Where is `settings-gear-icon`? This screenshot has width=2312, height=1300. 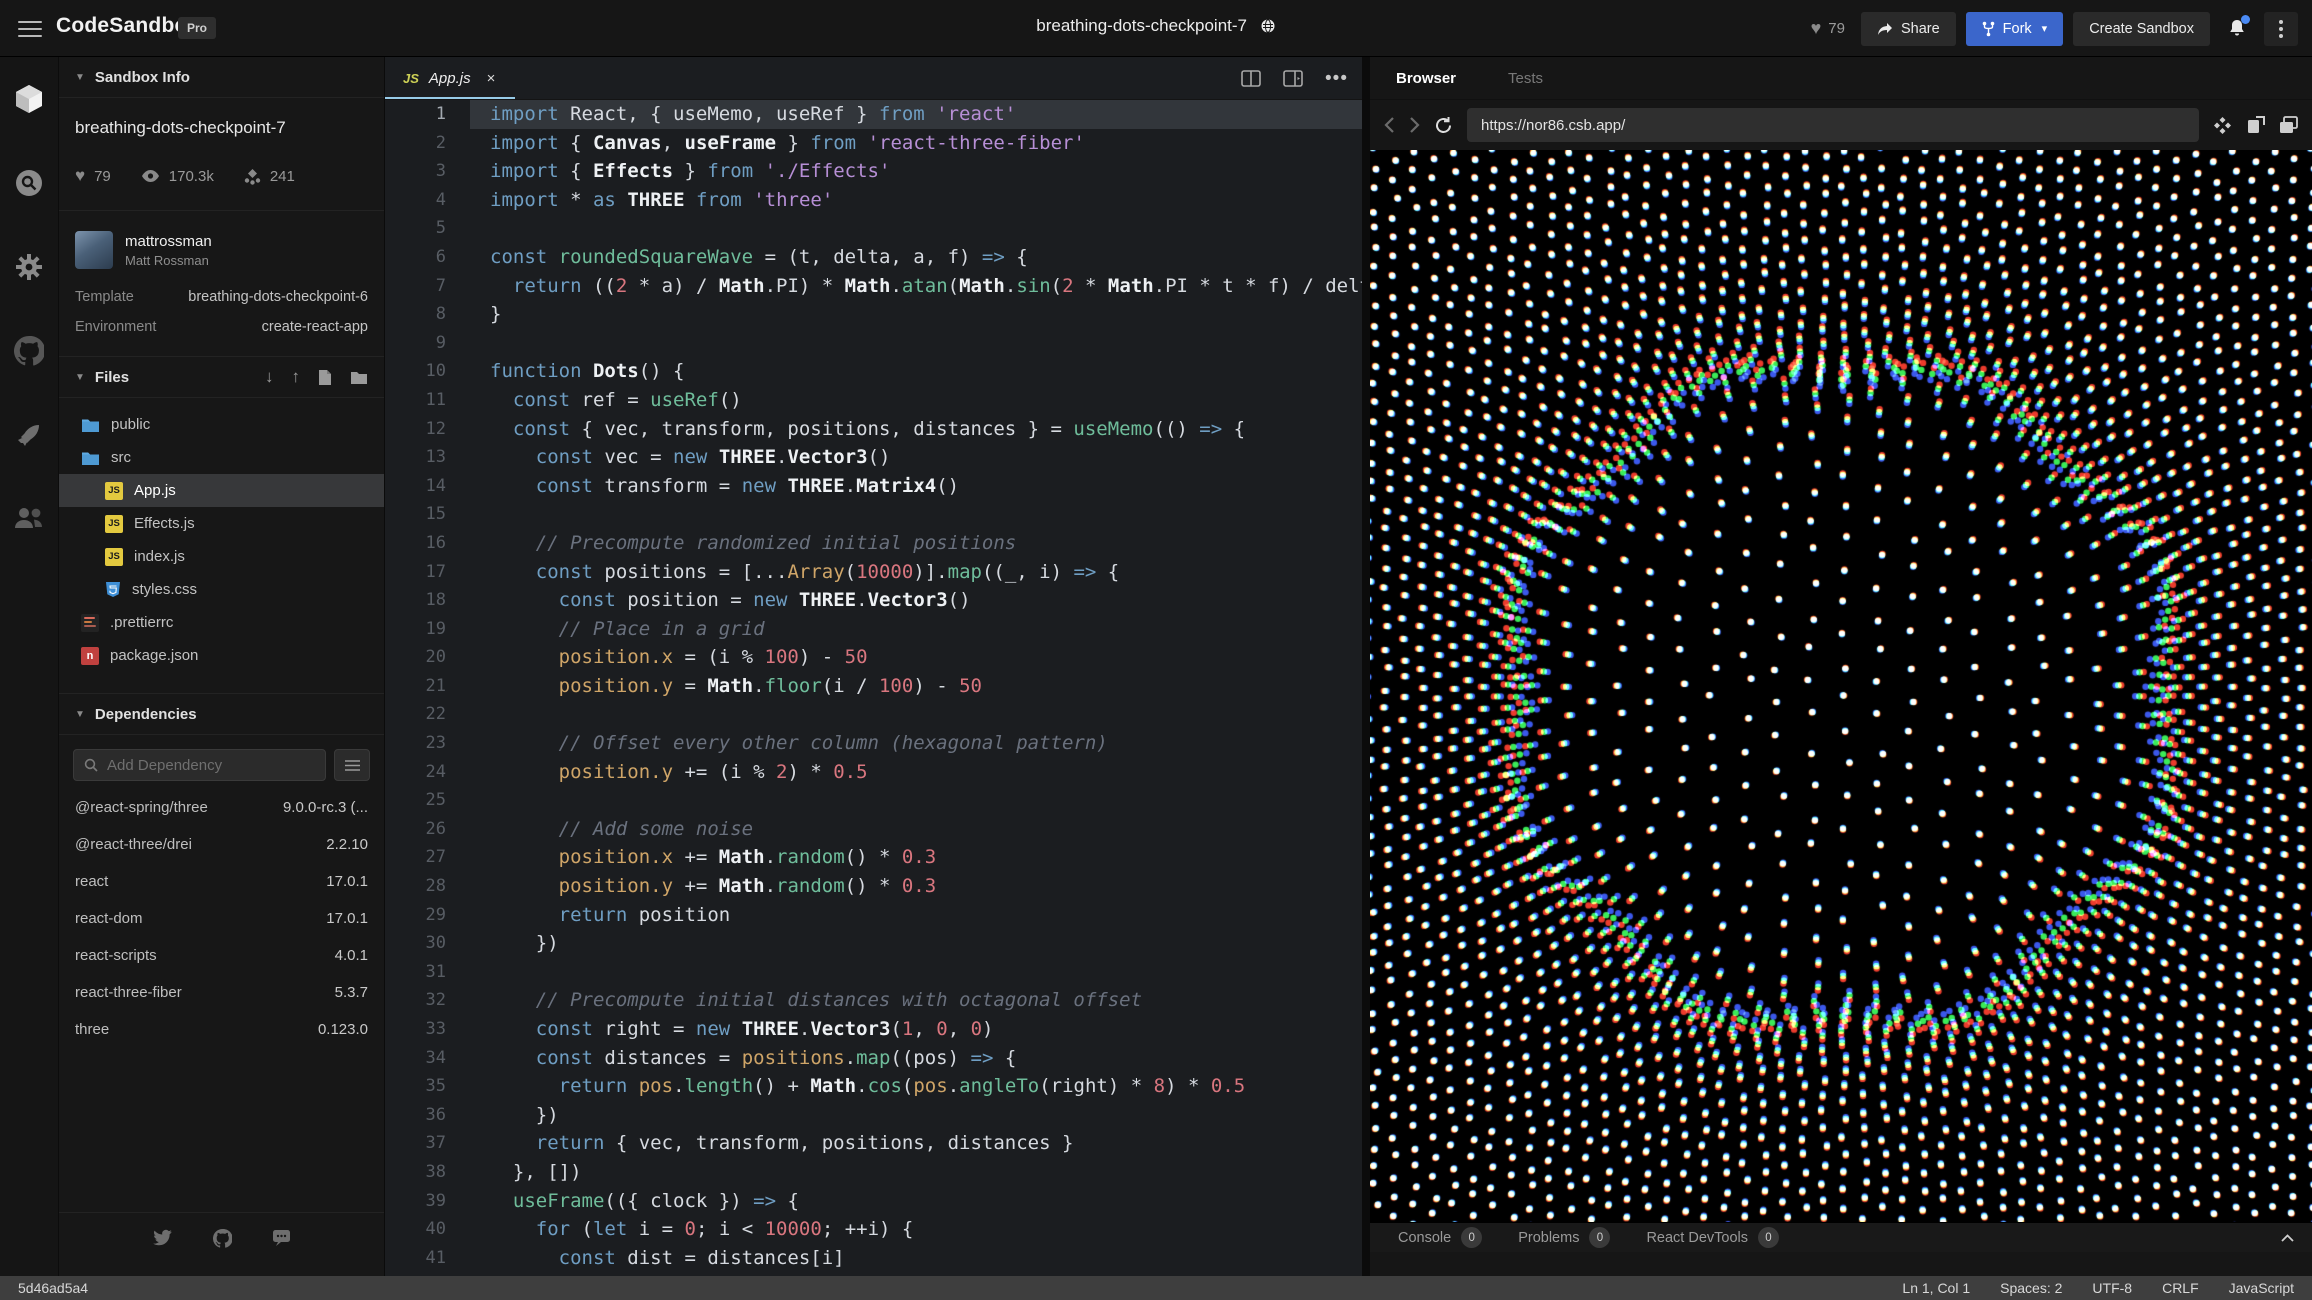 settings-gear-icon is located at coordinates (29, 267).